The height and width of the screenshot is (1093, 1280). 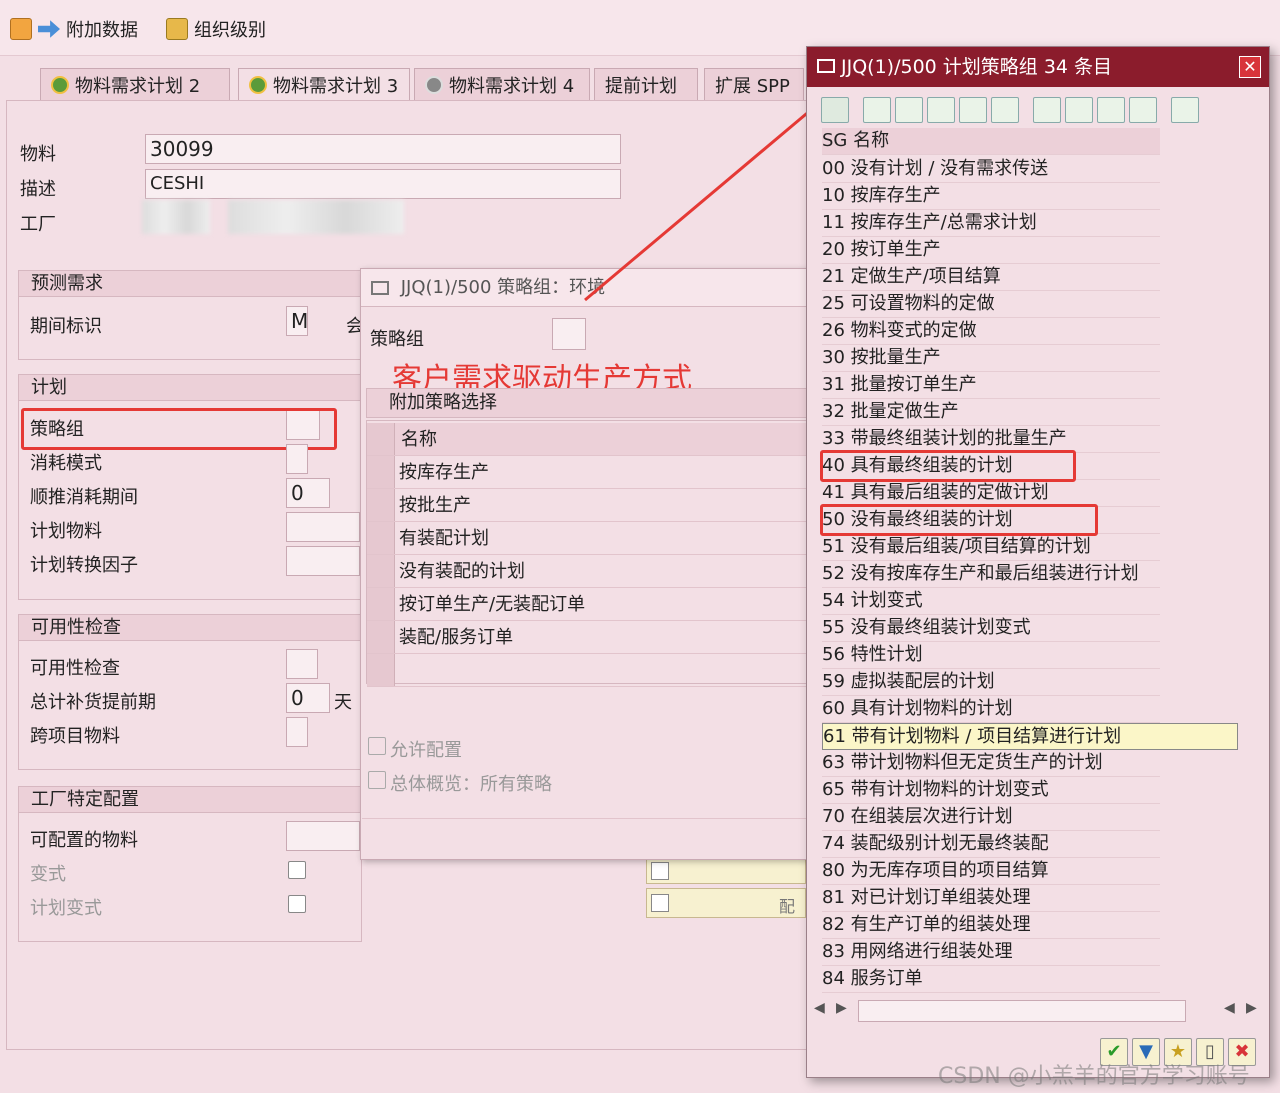 I want to click on strategy-row: 74 装配级别计划无最终装配, so click(x=991, y=844).